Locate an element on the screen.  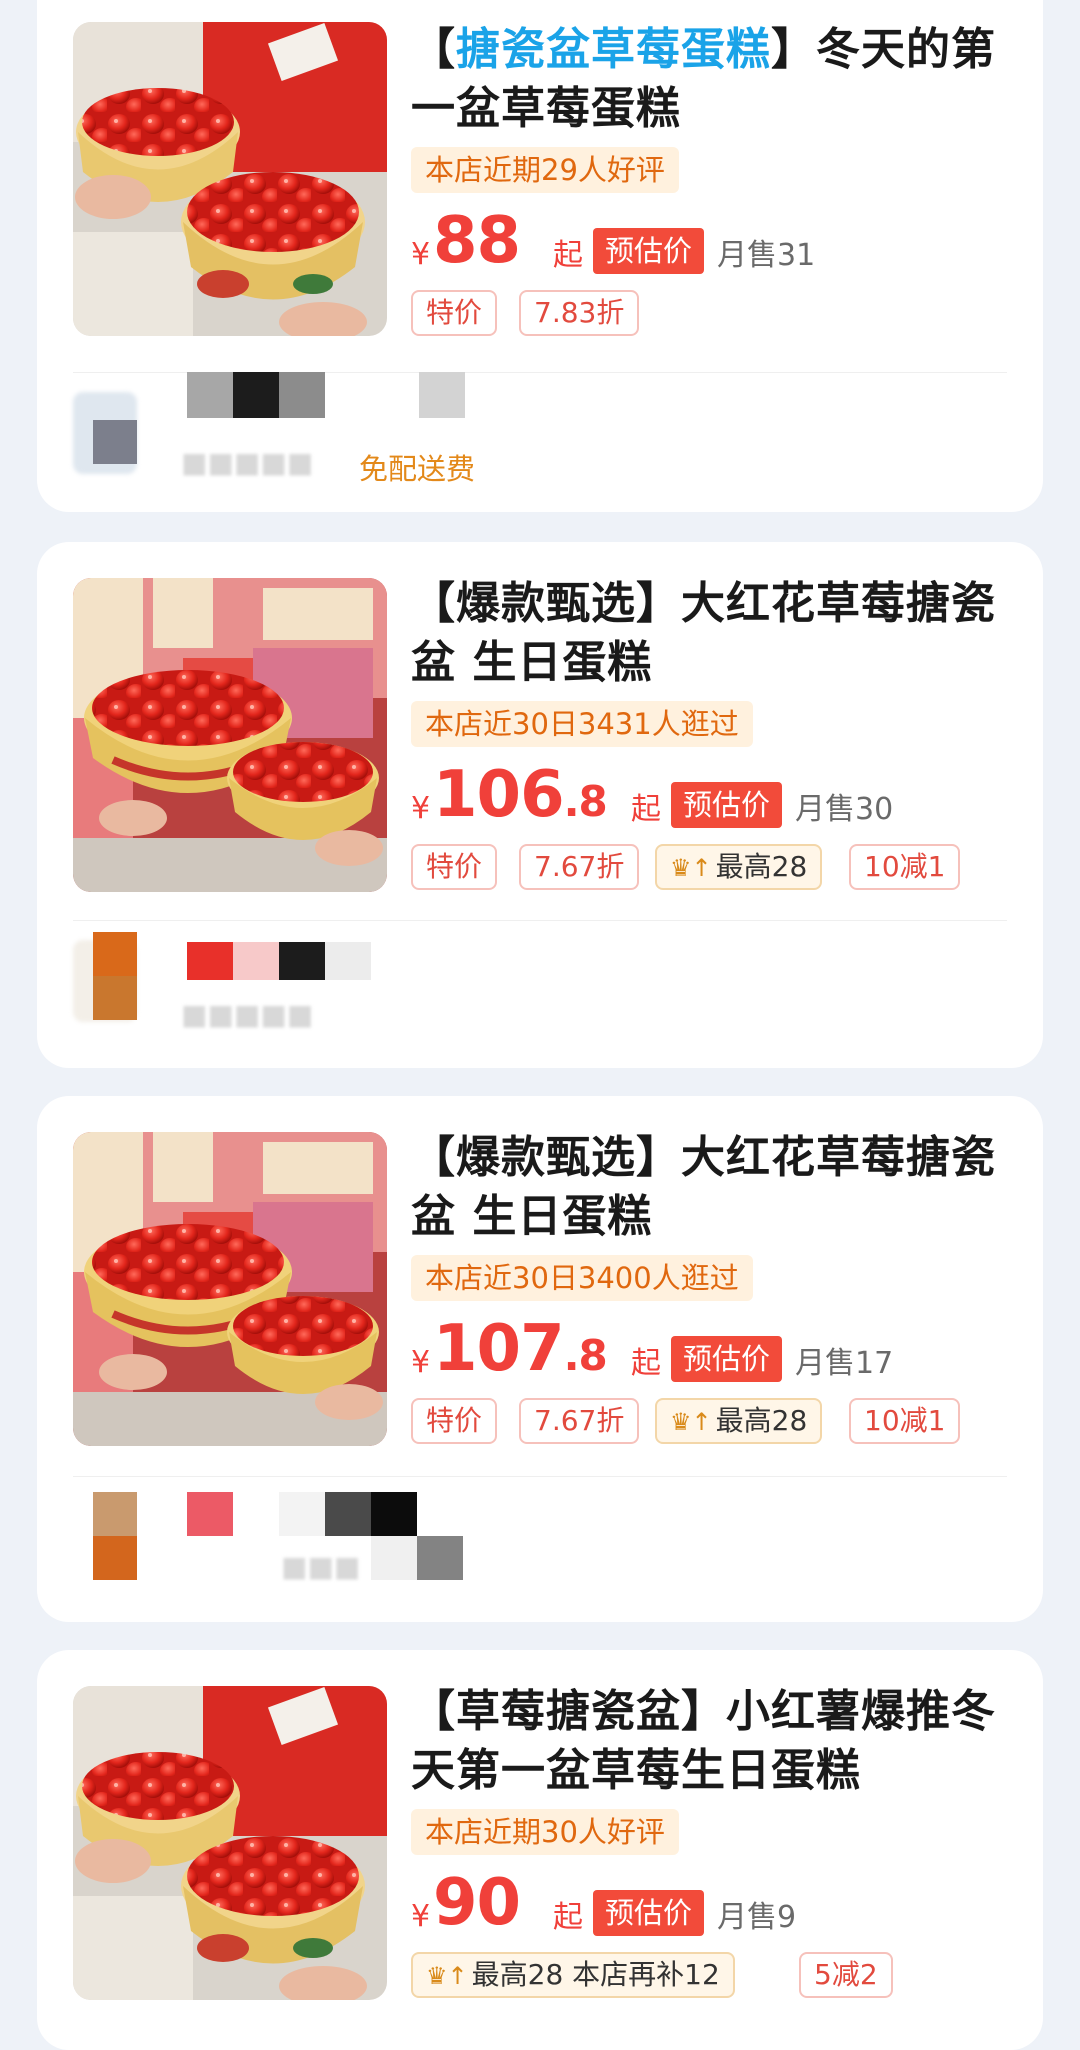
price-amount: 88 is located at coordinates (477, 241).